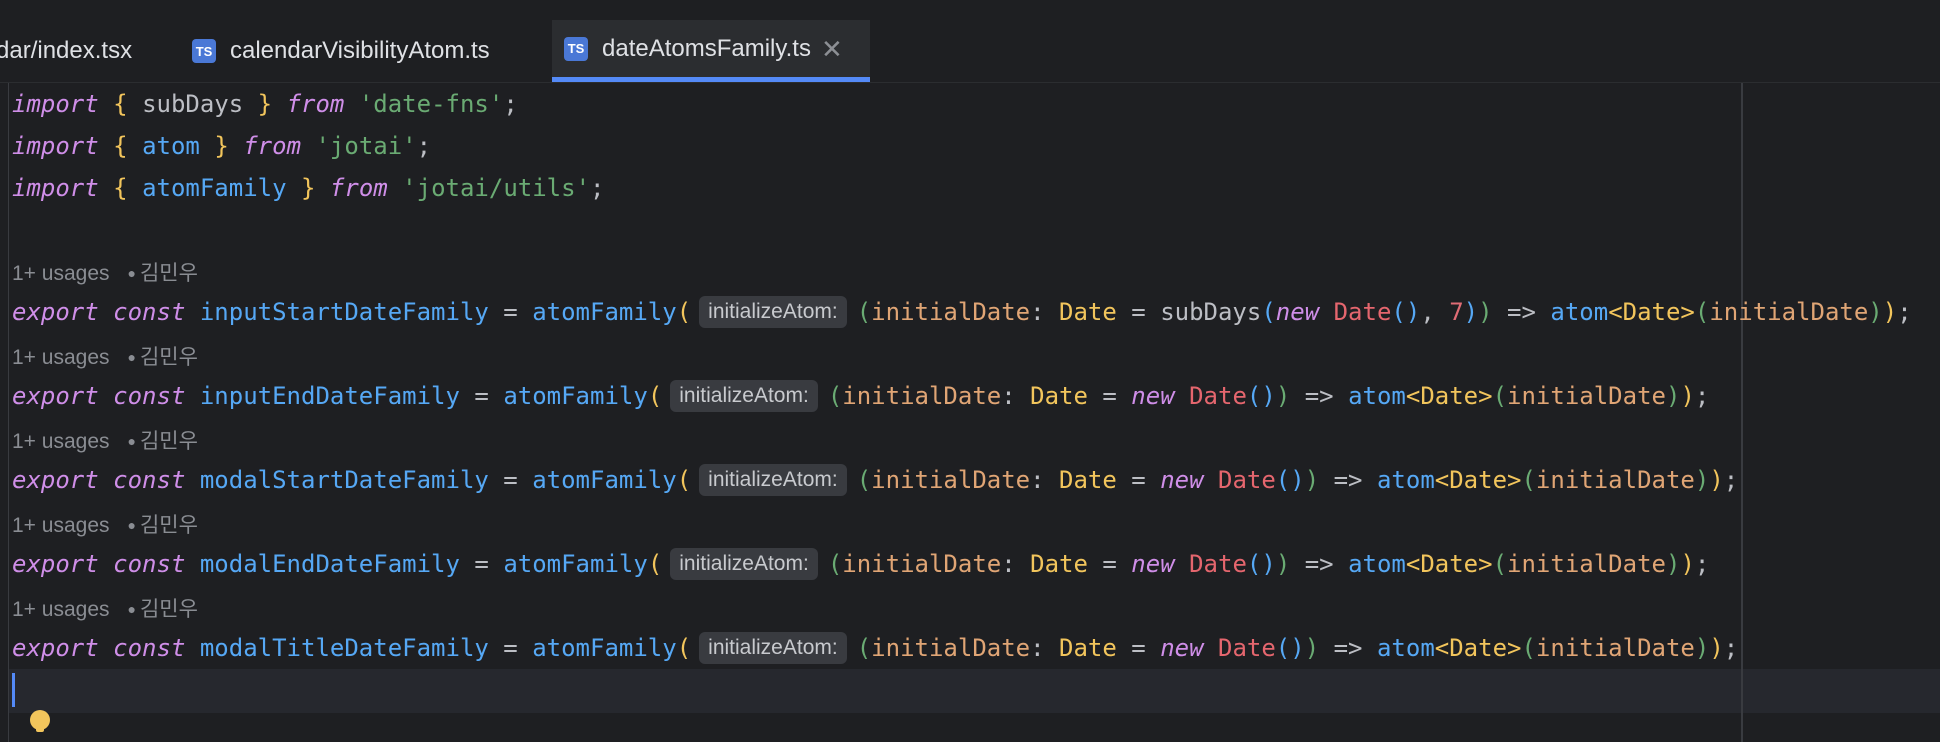 The height and width of the screenshot is (742, 1940). I want to click on tab-label: dateAtomsFamily.ts, so click(706, 48).